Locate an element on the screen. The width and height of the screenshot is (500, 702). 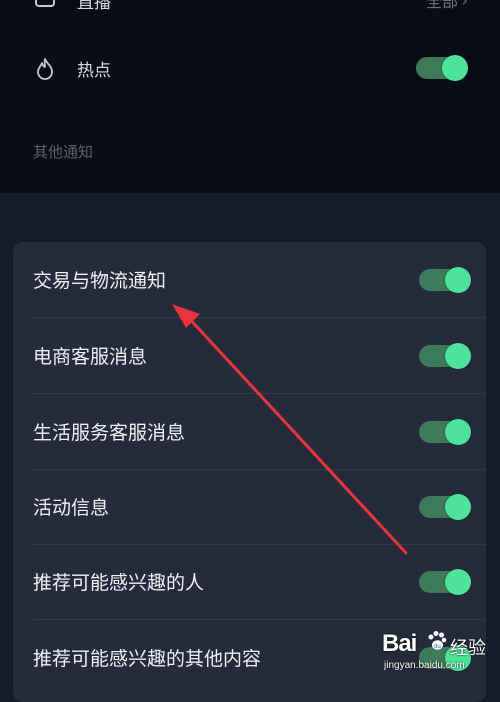
section-title: 其他通知 is located at coordinates (63, 152).